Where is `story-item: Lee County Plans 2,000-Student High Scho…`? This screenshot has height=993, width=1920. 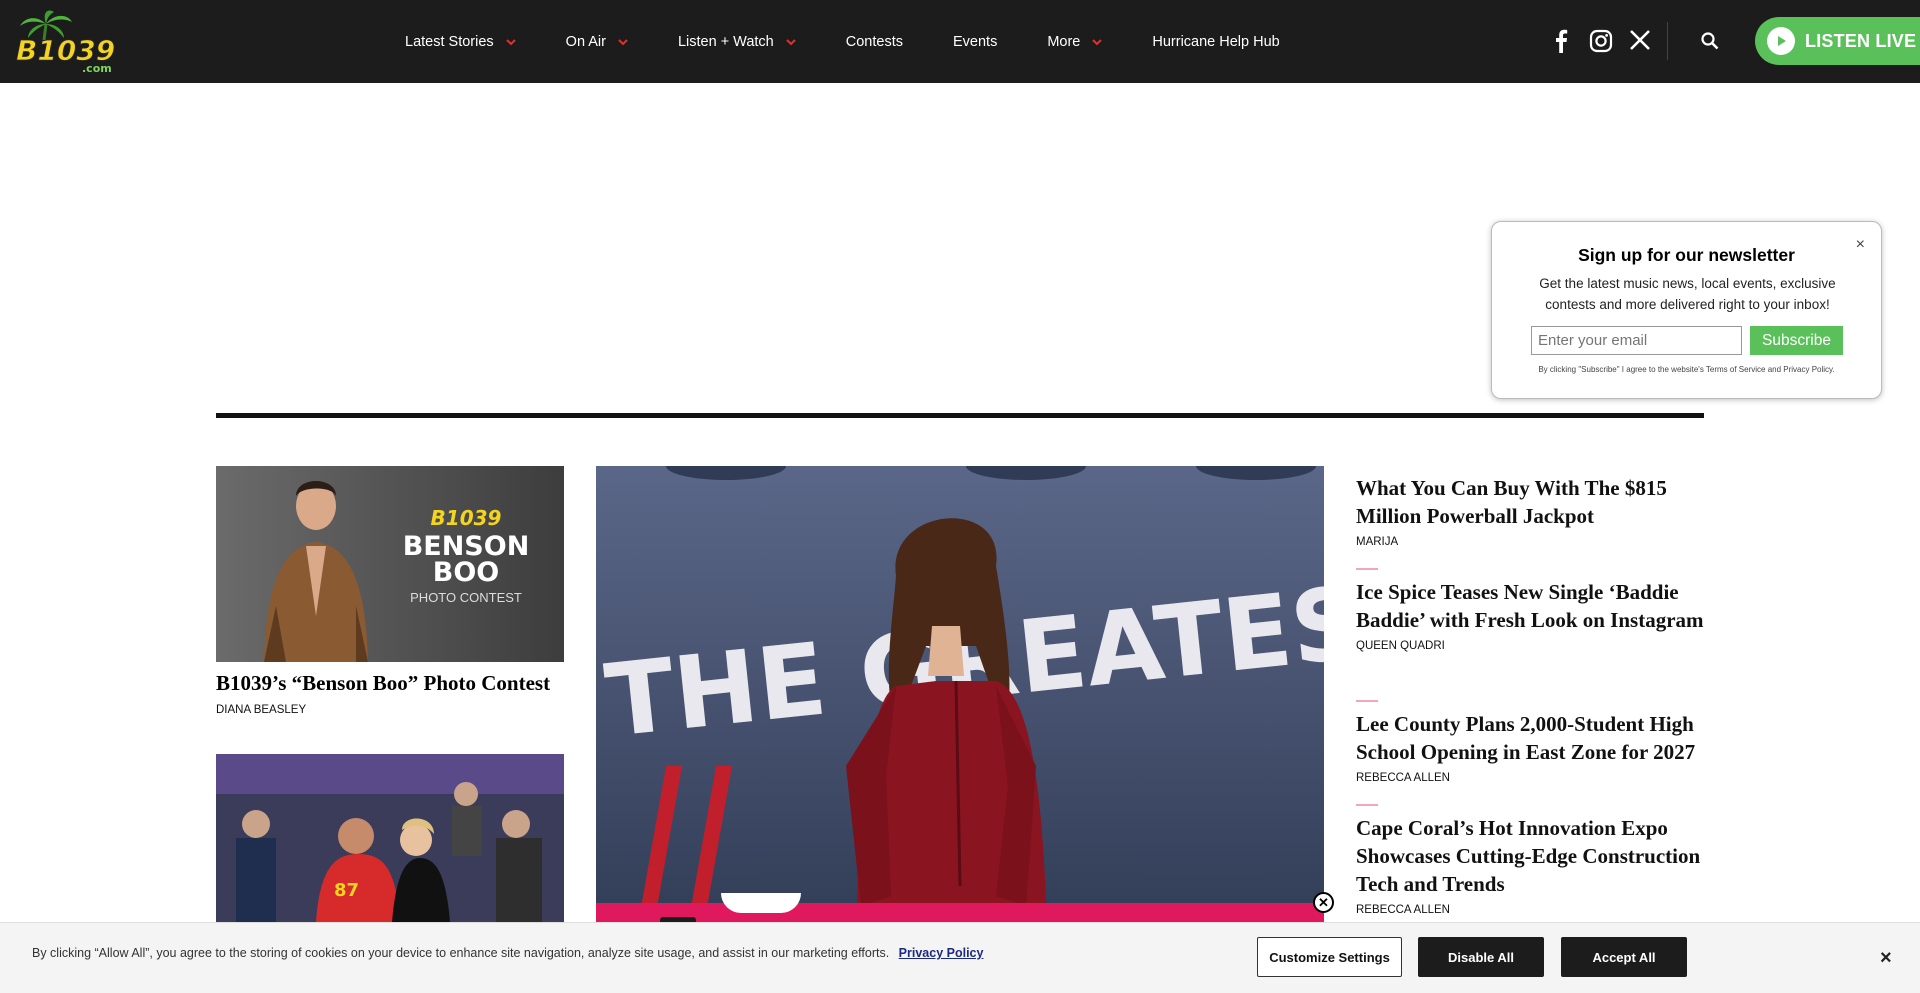
story-item: Lee County Plans 2,000-Student High Scho… is located at coordinates (1531, 747).